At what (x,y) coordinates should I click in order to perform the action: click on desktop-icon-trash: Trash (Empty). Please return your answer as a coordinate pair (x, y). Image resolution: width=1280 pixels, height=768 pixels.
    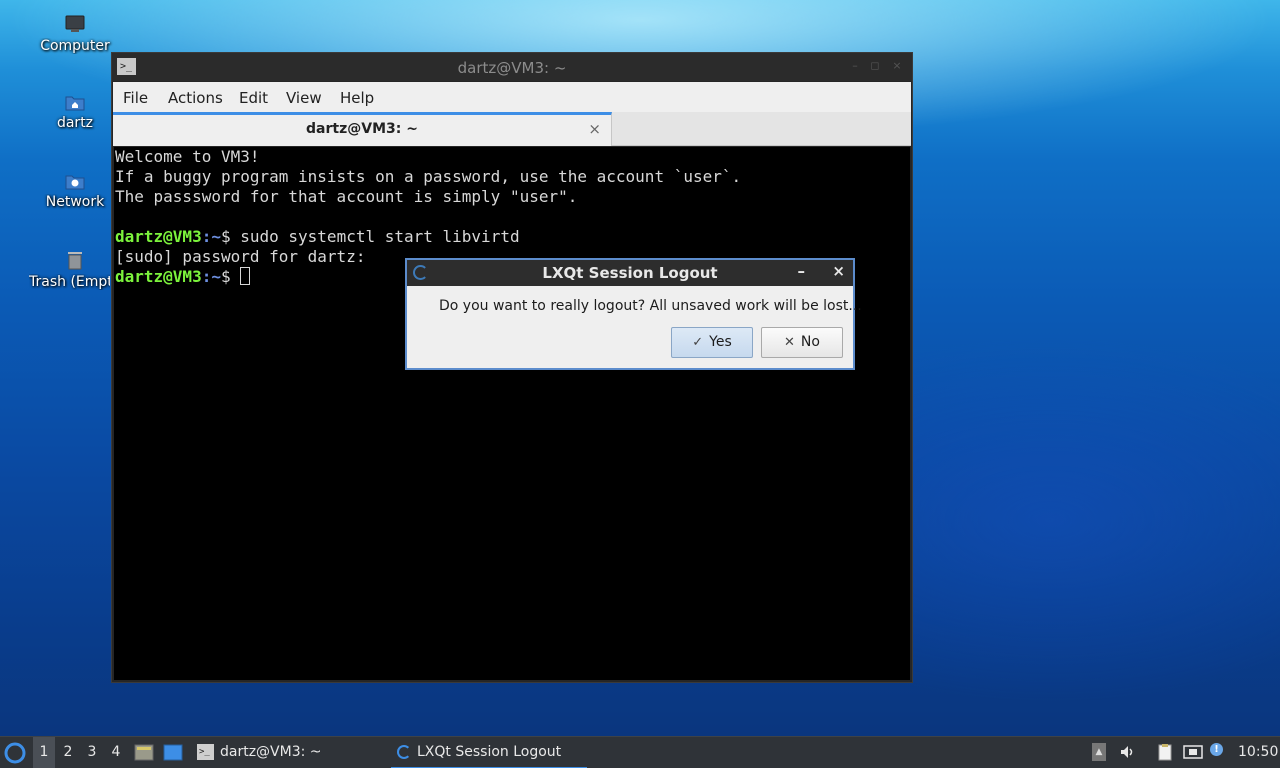
    Looking at the image, I should click on (69, 270).